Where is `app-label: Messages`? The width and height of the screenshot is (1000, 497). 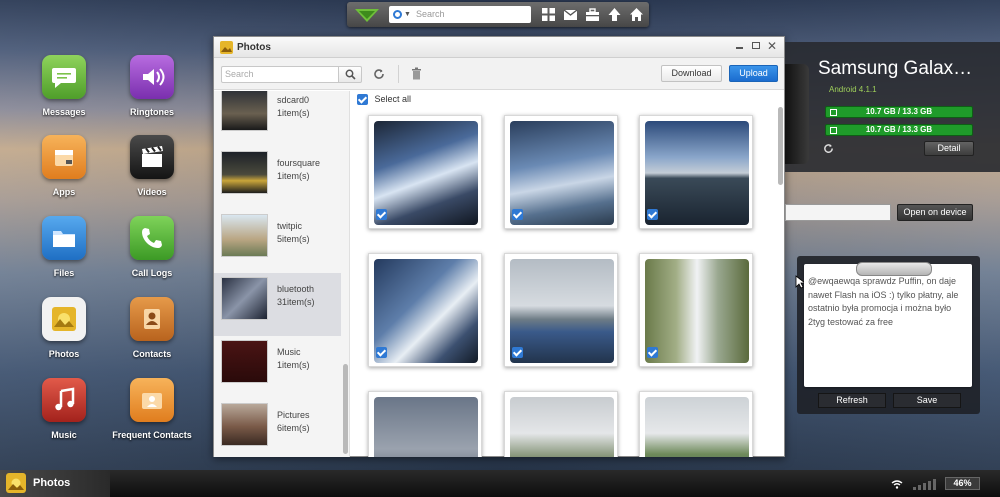 app-label: Messages is located at coordinates (64, 112).